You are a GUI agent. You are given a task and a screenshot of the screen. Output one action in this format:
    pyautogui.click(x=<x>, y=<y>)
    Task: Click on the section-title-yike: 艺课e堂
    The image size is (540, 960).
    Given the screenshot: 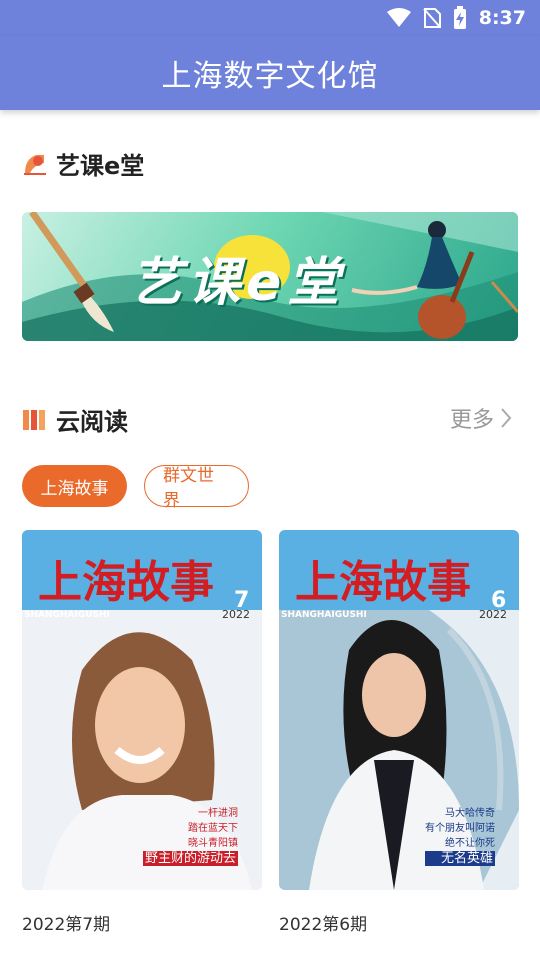 What is the action you would take?
    pyautogui.click(x=100, y=166)
    